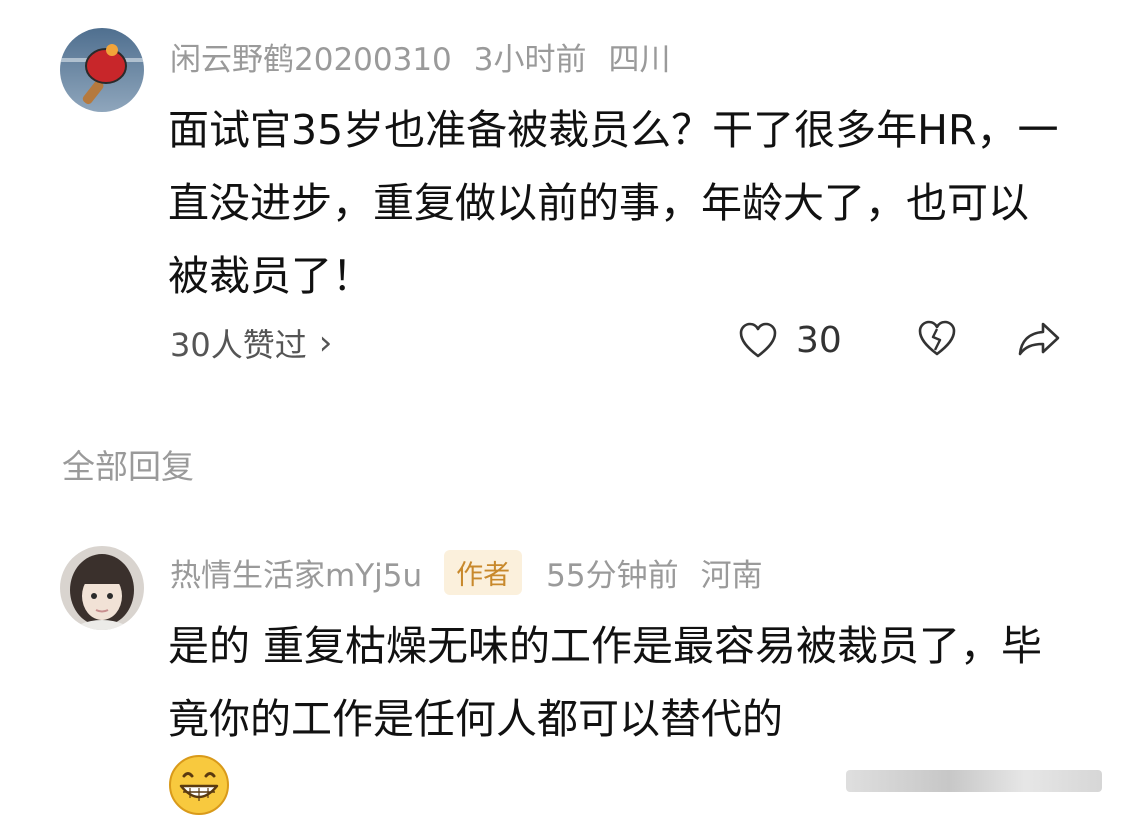 The width and height of the screenshot is (1126, 824). What do you see at coordinates (238, 345) in the screenshot?
I see `liked-by-label: 30人赞过` at bounding box center [238, 345].